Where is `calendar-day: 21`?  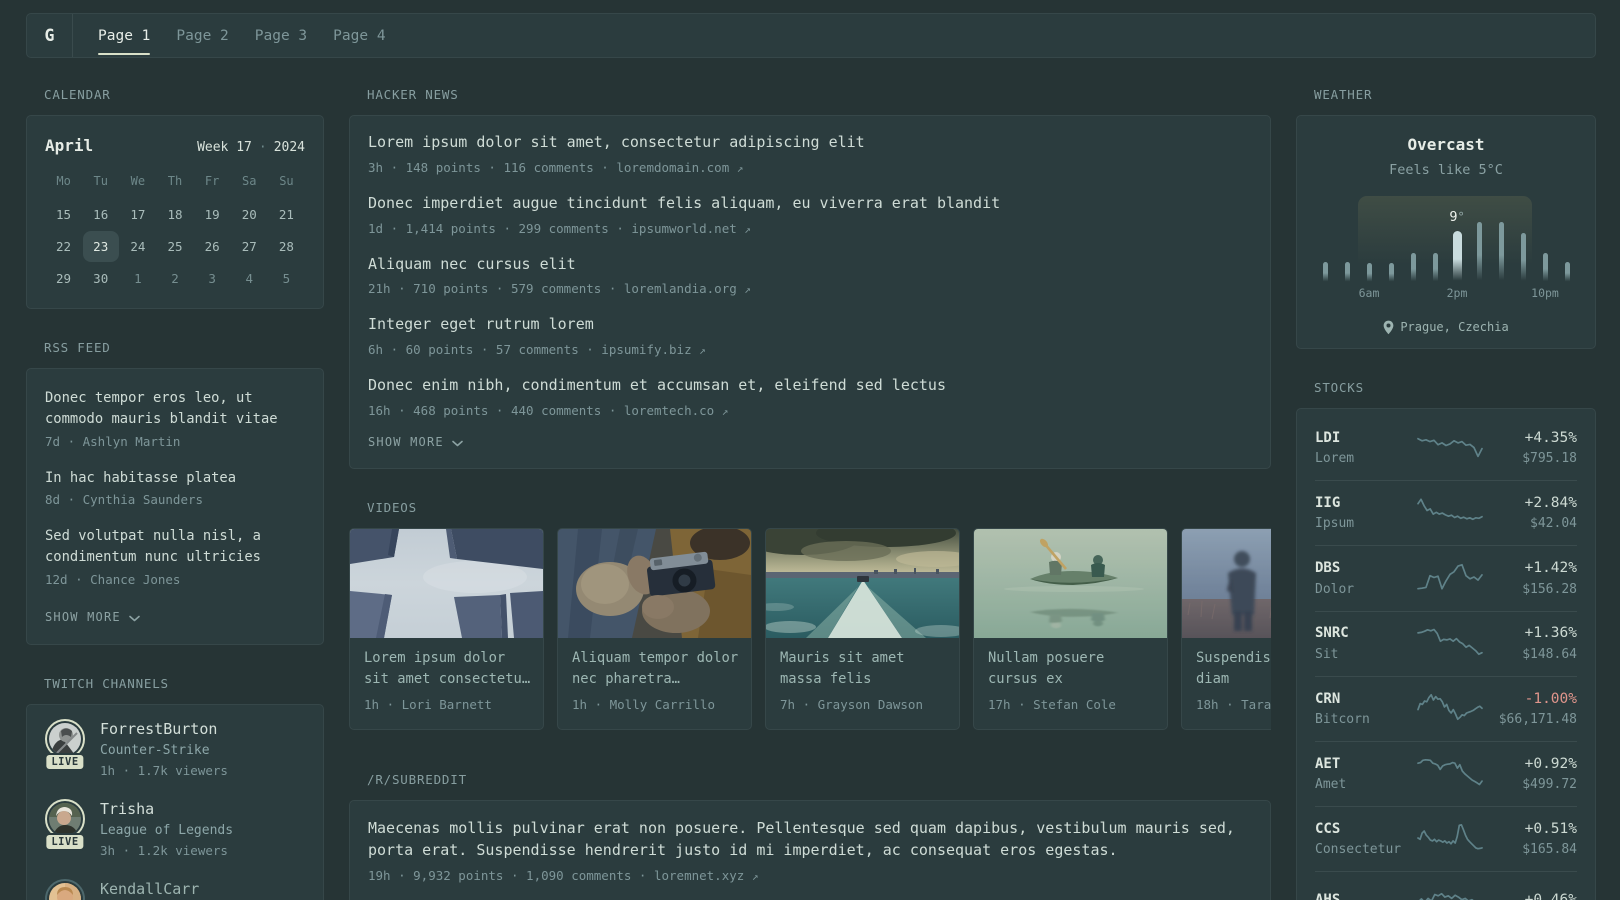
calendar-day: 21 is located at coordinates (286, 214).